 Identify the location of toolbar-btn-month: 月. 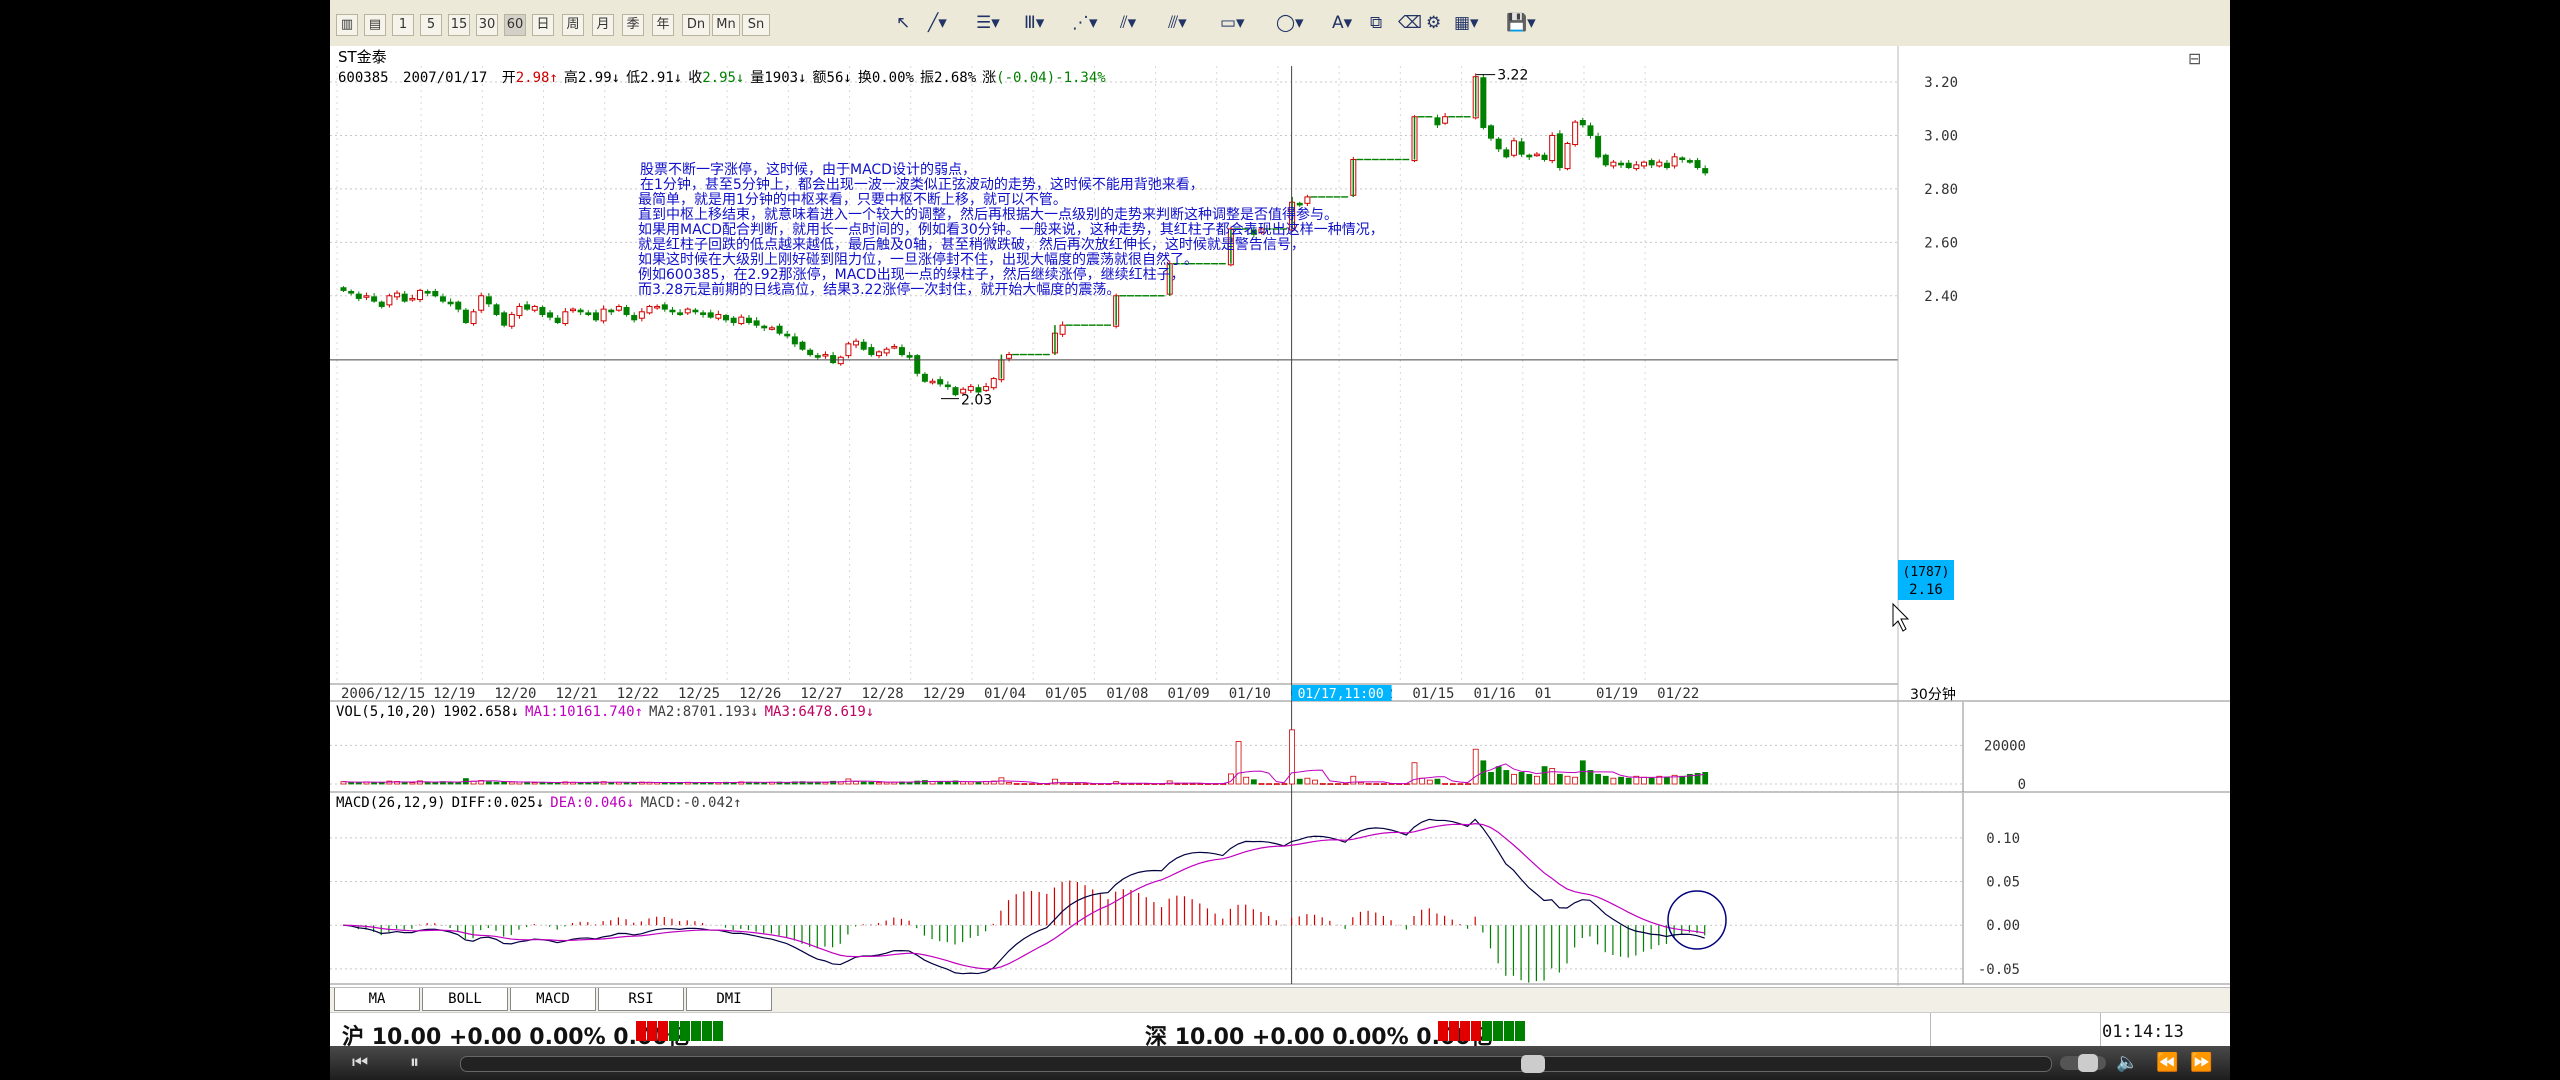
(603, 25).